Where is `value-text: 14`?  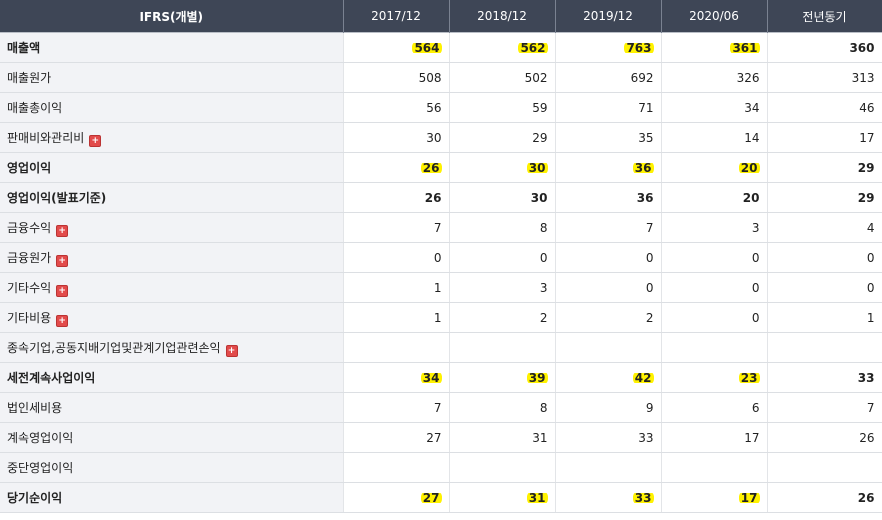
value-text: 14 is located at coordinates (752, 137).